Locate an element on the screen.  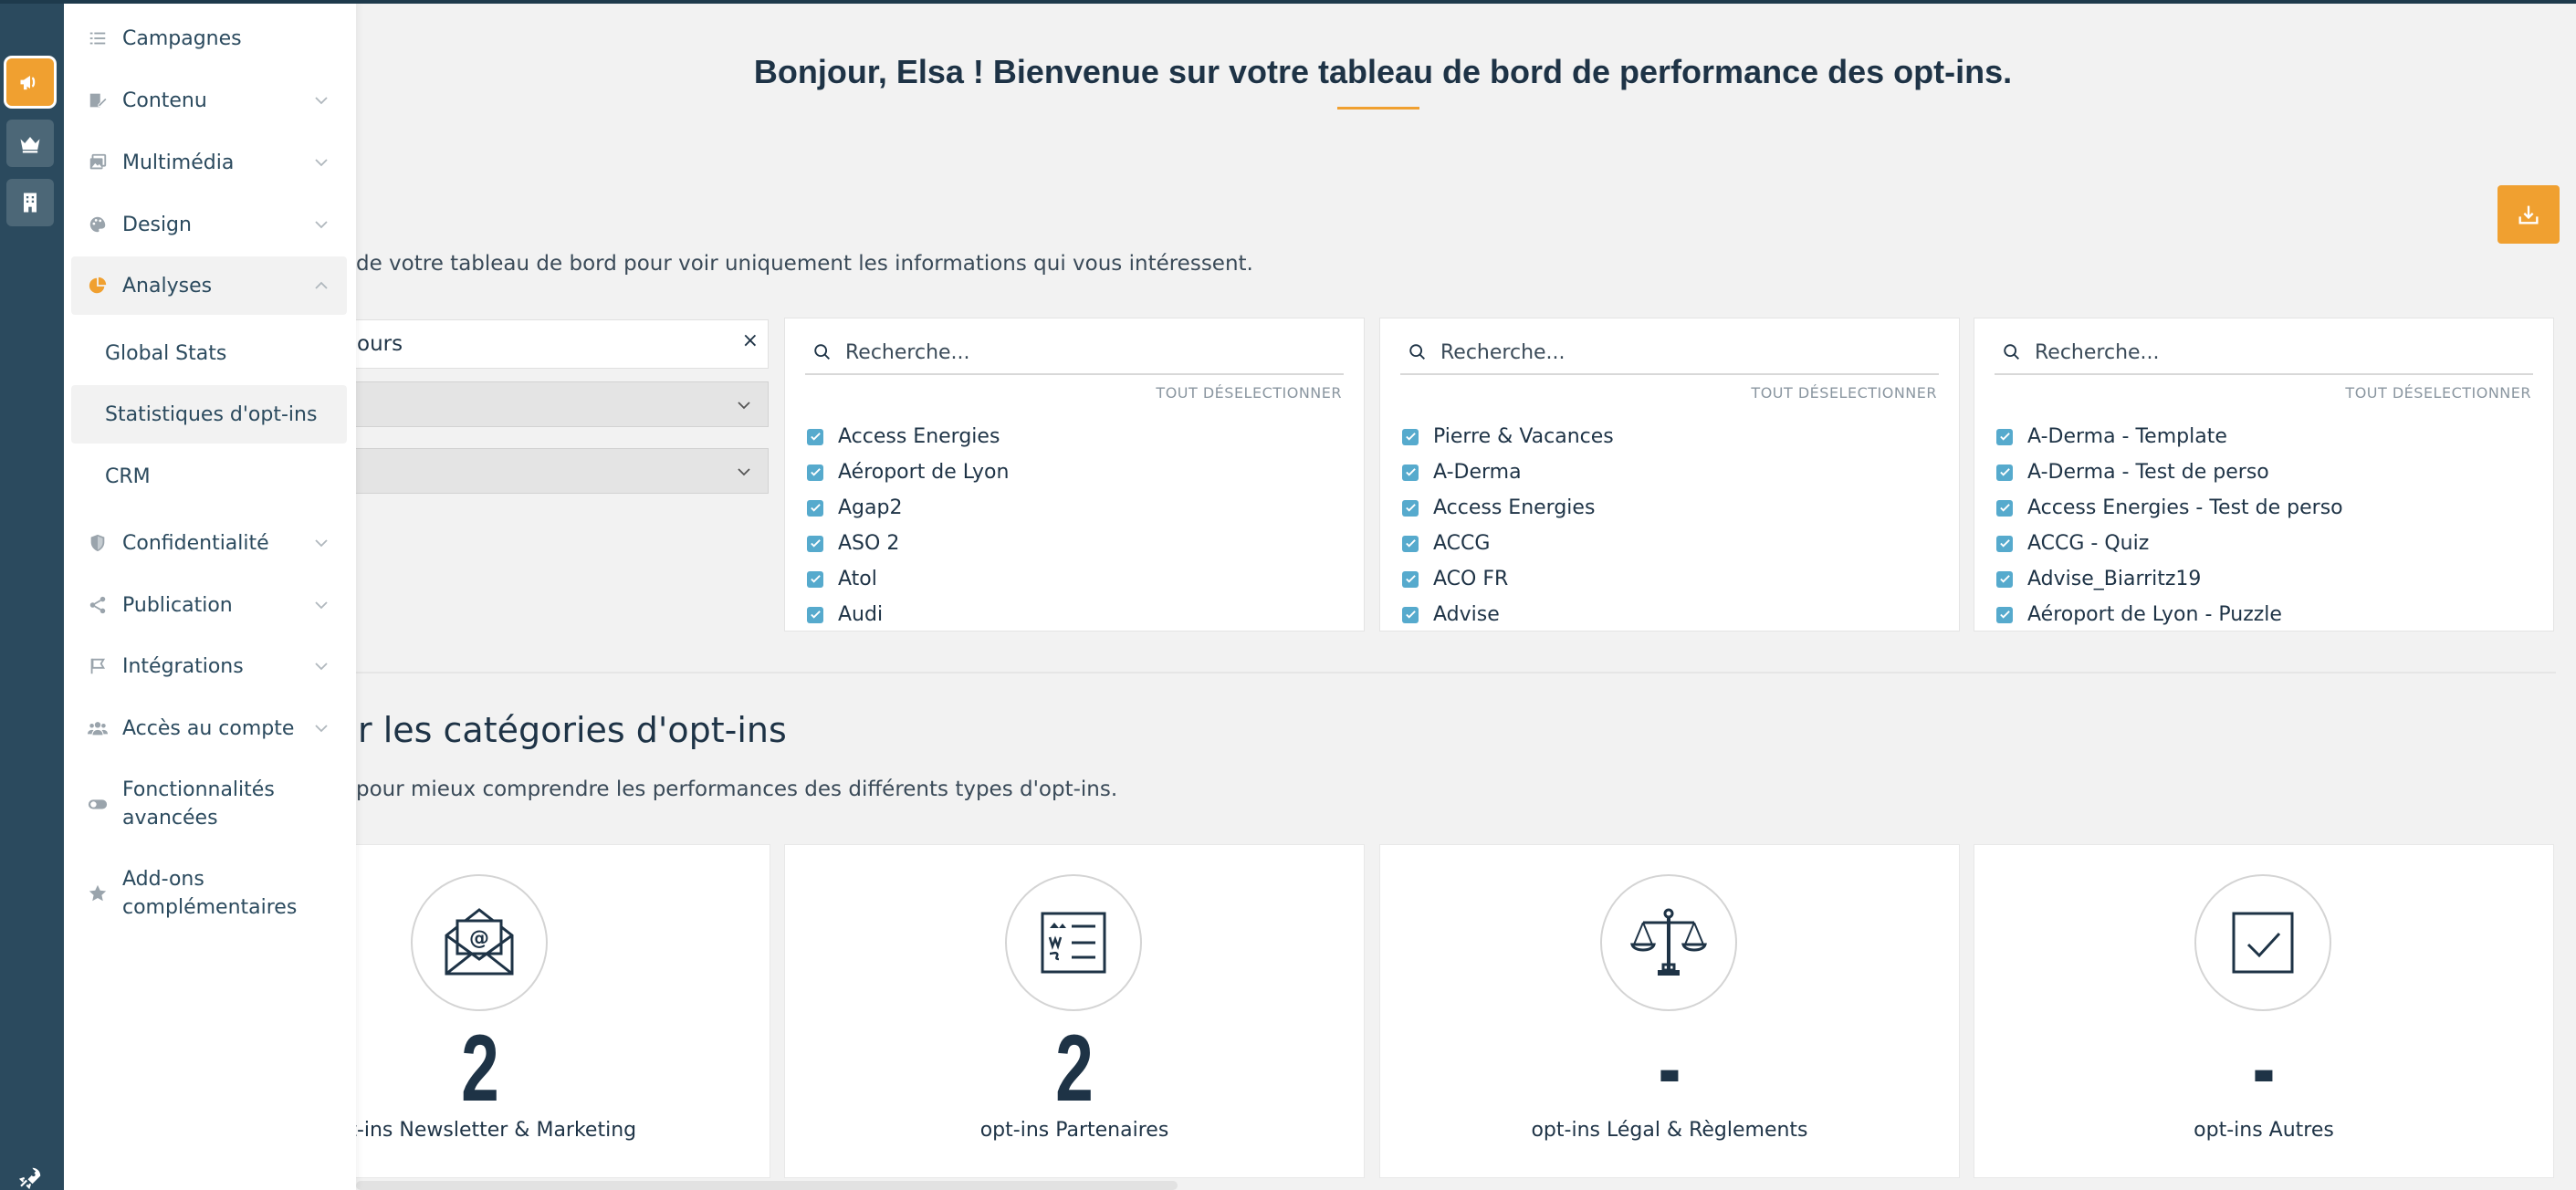
date-range-input: ours × is located at coordinates (553, 344).